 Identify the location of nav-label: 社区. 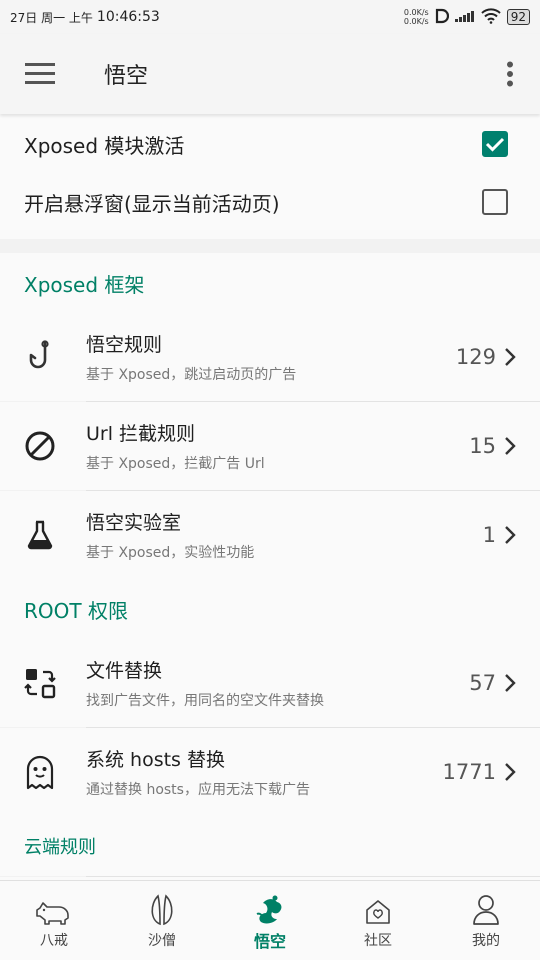
(378, 940).